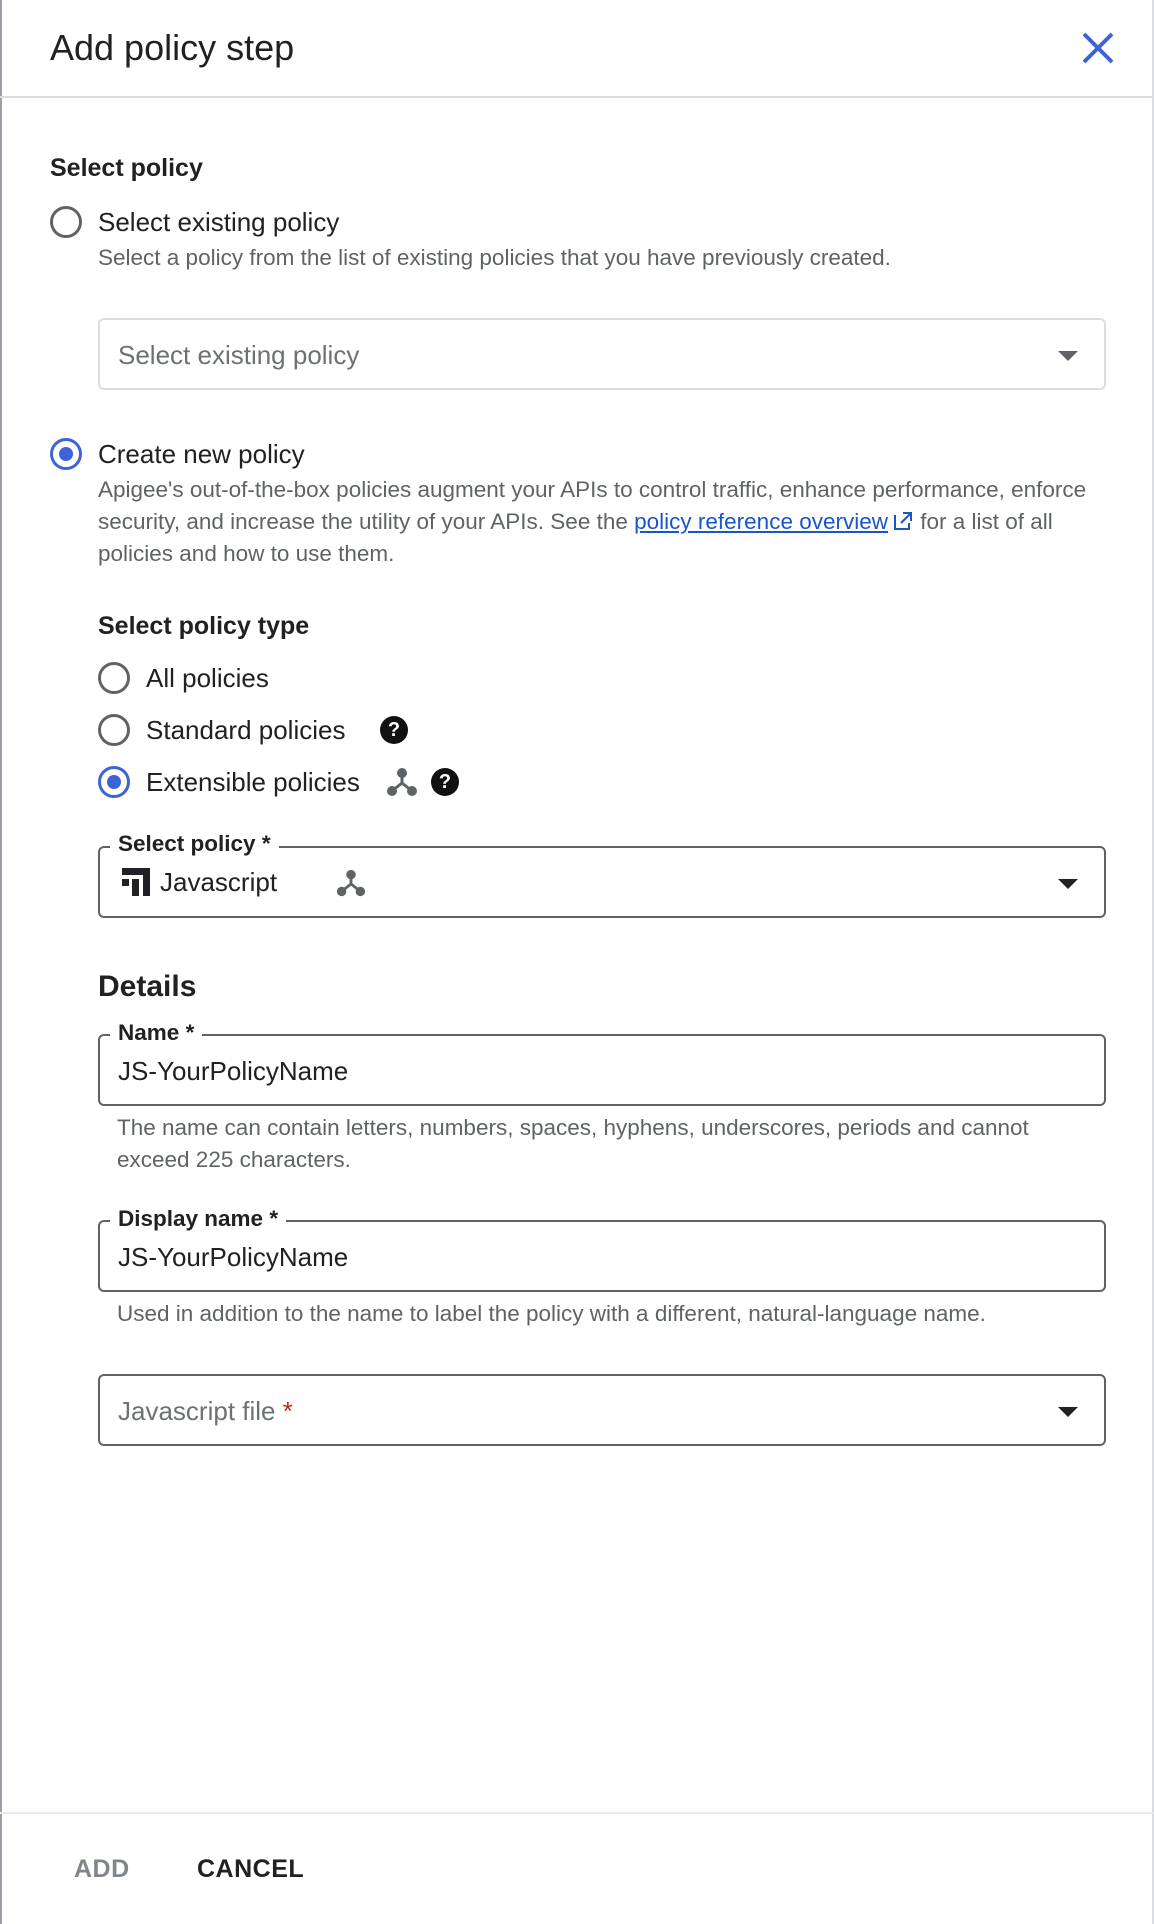 The image size is (1154, 1924). I want to click on close-button, so click(1098, 48).